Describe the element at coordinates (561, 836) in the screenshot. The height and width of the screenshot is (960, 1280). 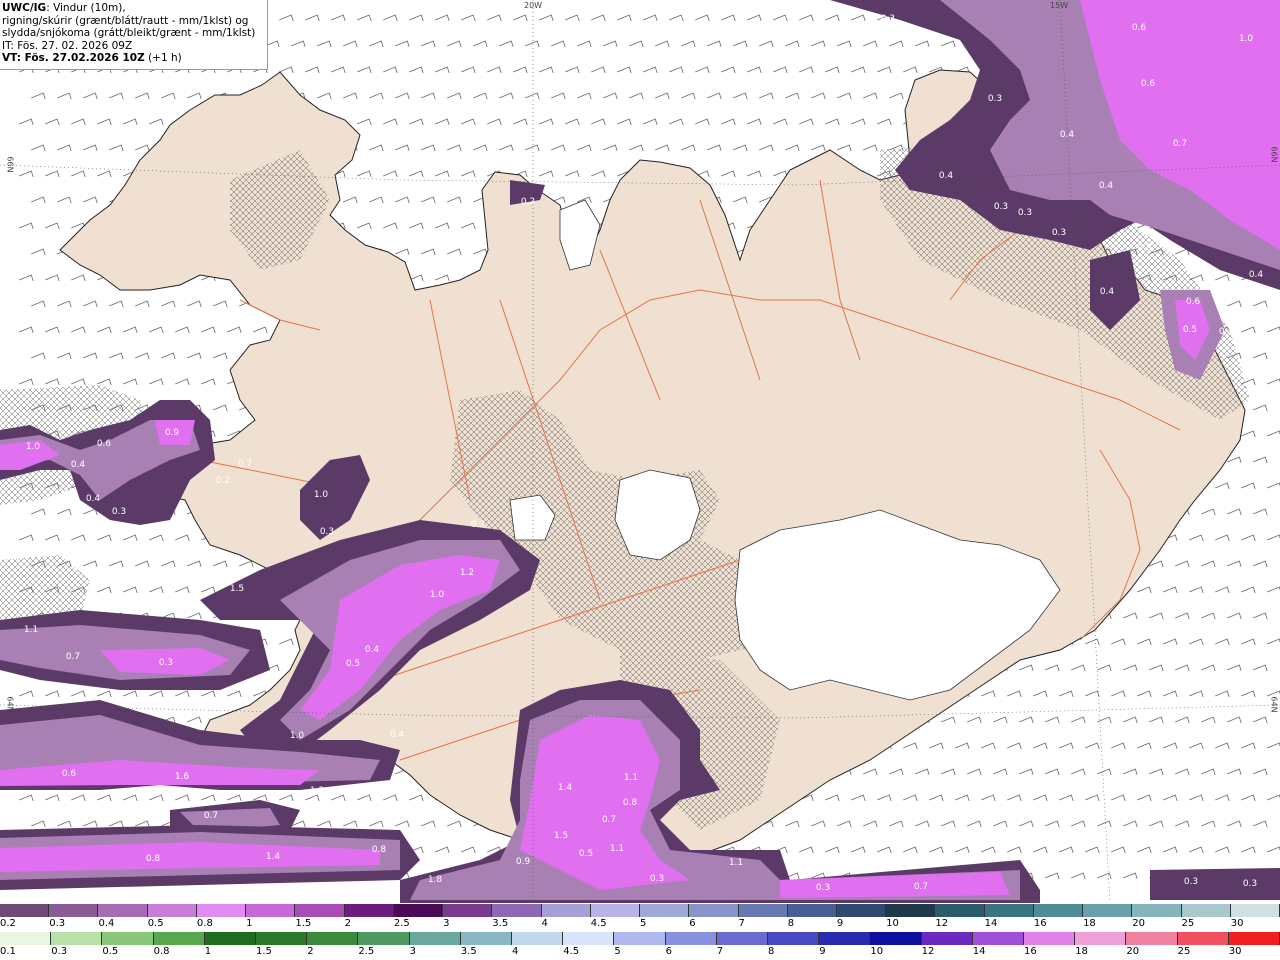
I see `precip-value: 1.5` at that location.